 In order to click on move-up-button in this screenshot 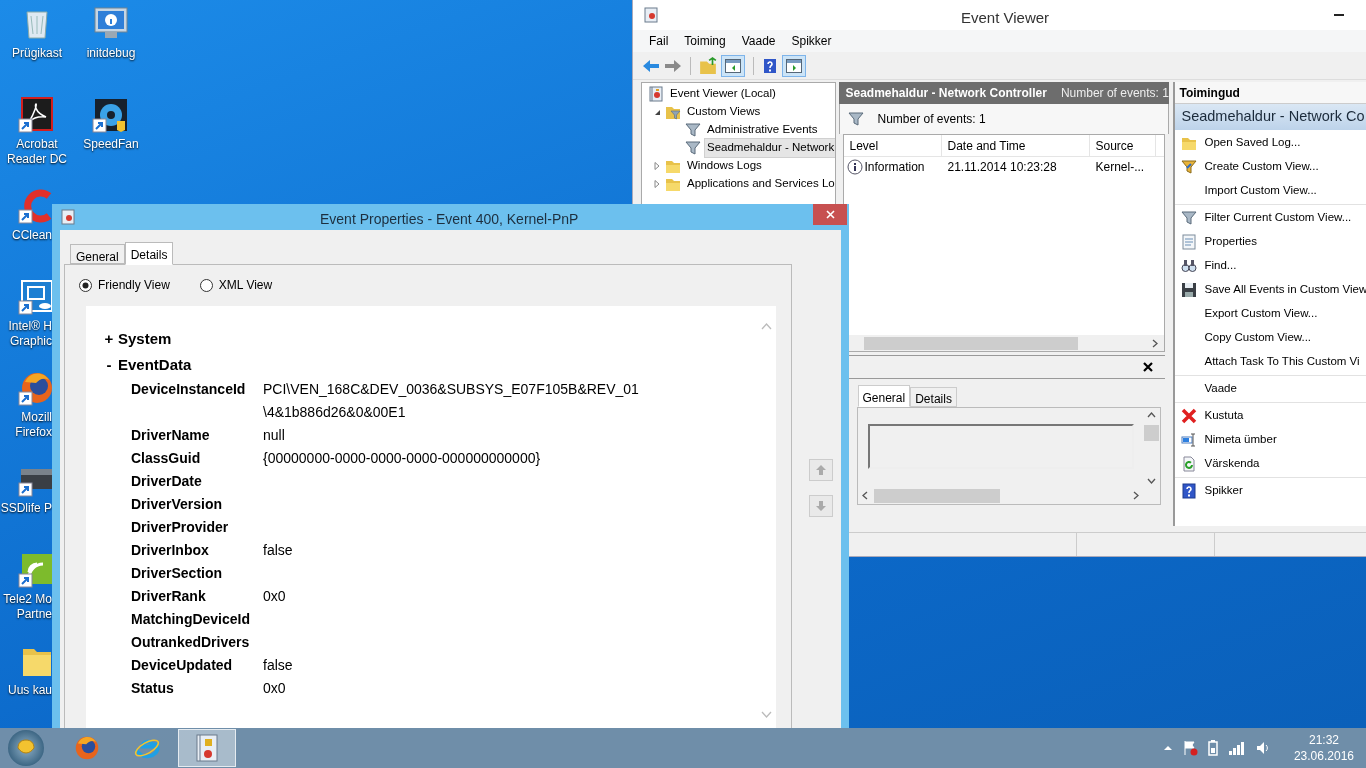, I will do `click(821, 470)`.